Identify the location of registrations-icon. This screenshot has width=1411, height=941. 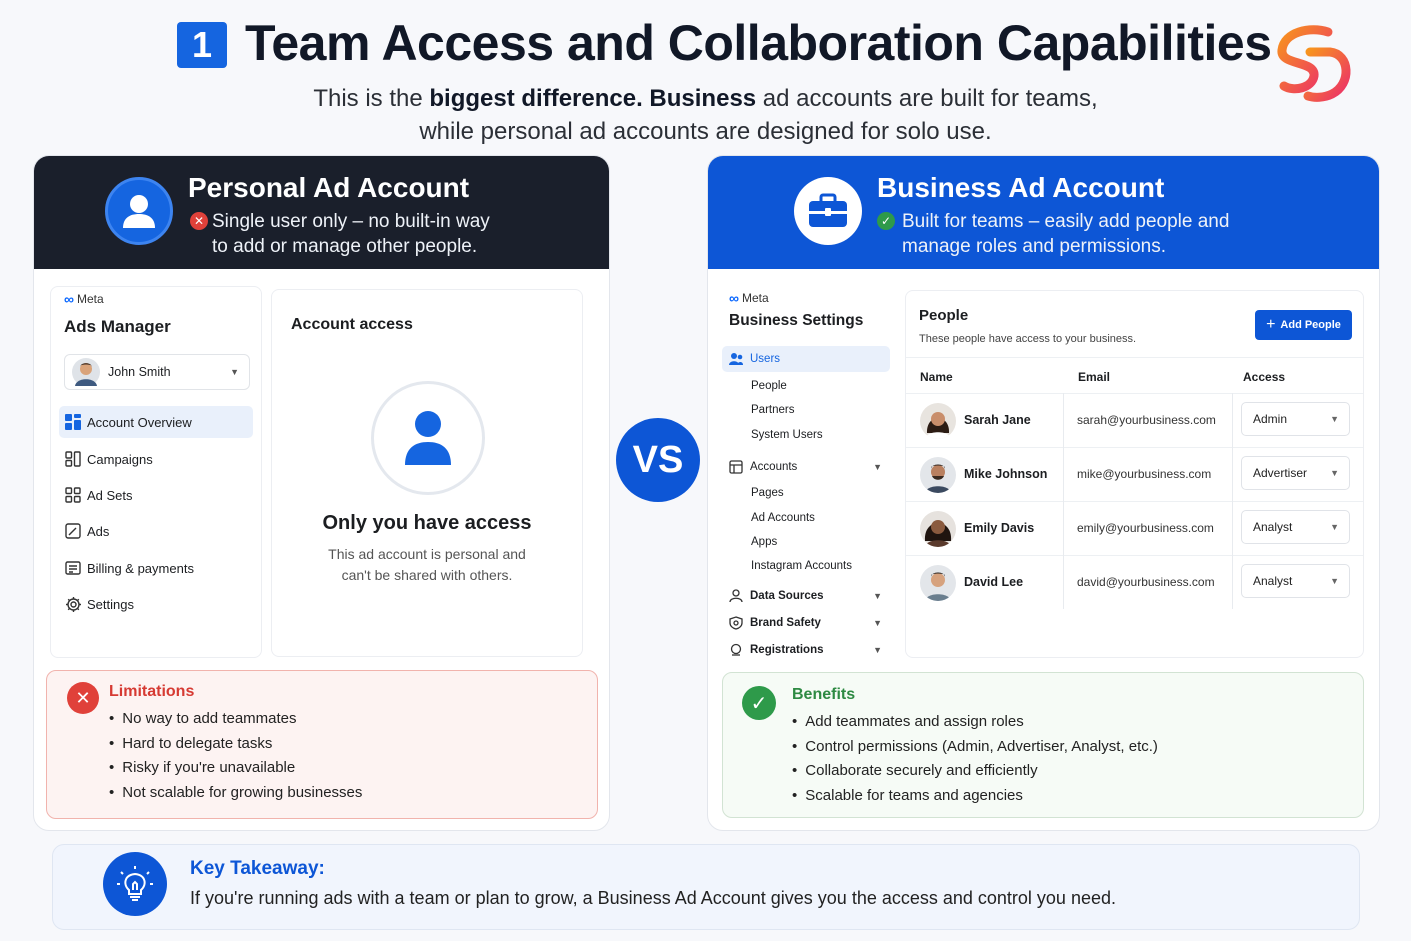
(736, 650).